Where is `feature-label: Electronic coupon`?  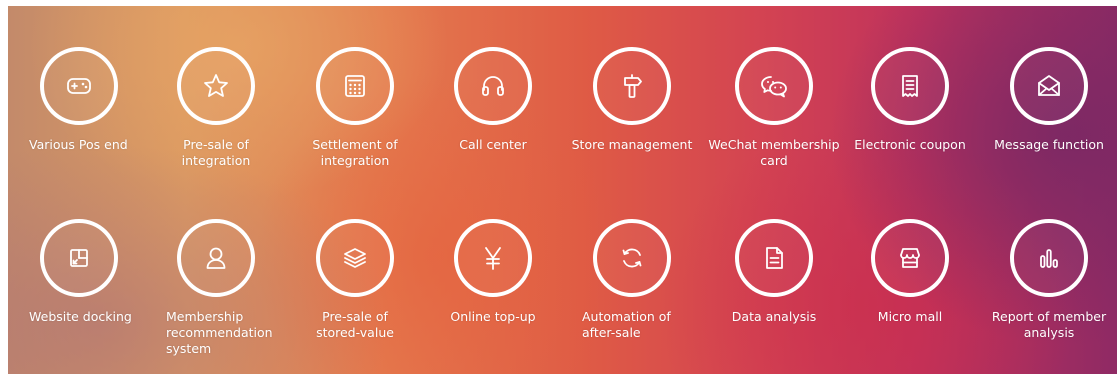
feature-label: Electronic coupon is located at coordinates (910, 144).